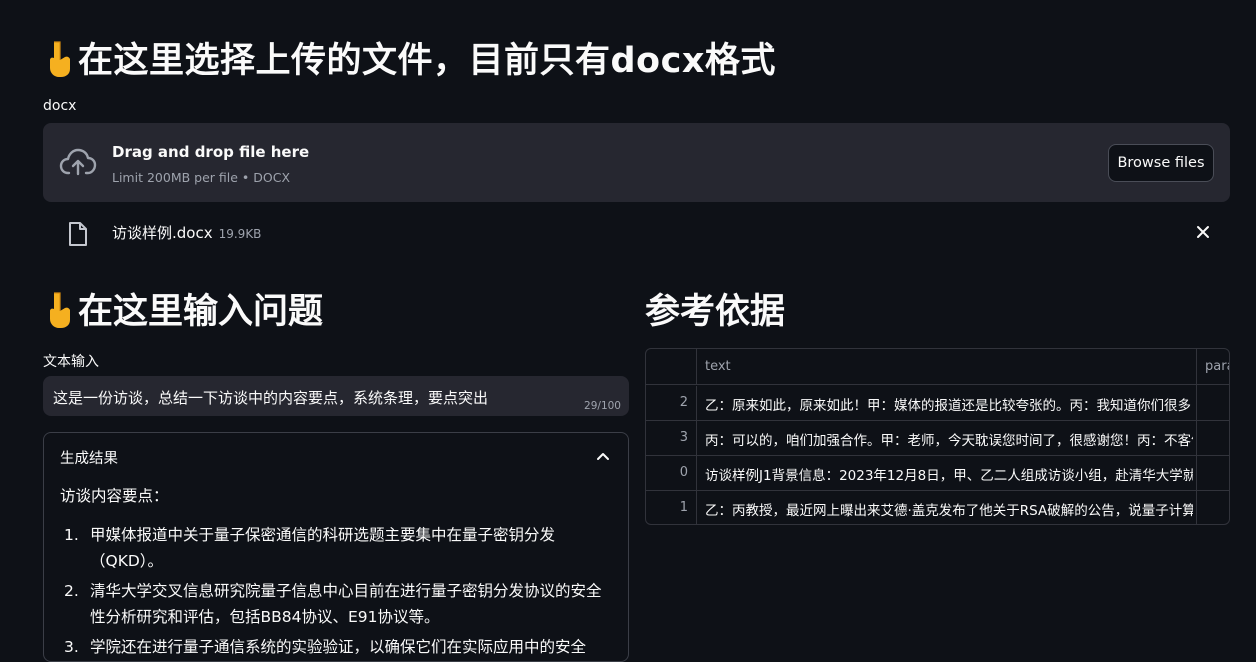 This screenshot has width=1256, height=662. I want to click on result-subtitle: 访谈内容要点：, so click(114, 496).